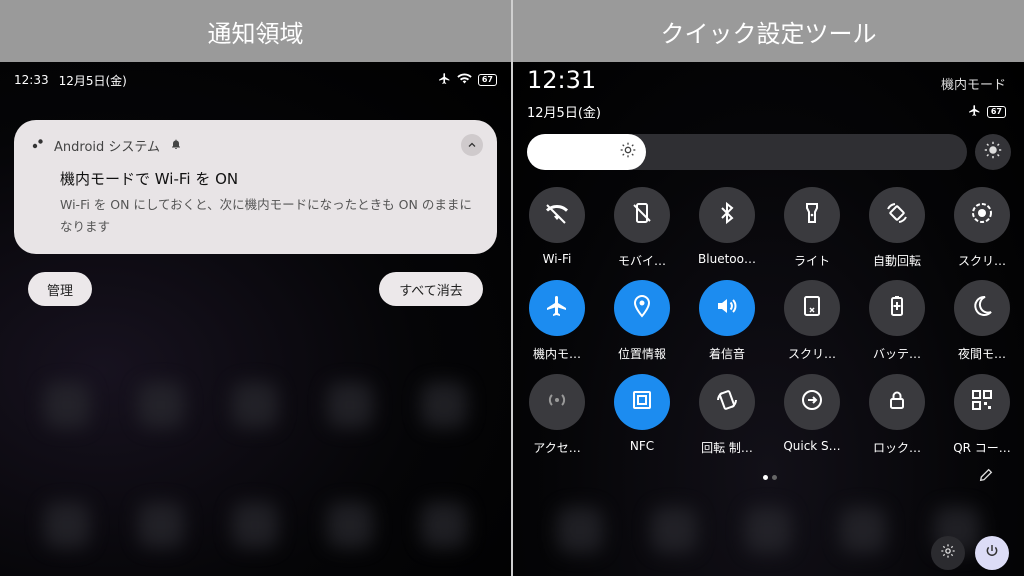  Describe the element at coordinates (60, 289) in the screenshot. I see `manage-button: 管理` at that location.